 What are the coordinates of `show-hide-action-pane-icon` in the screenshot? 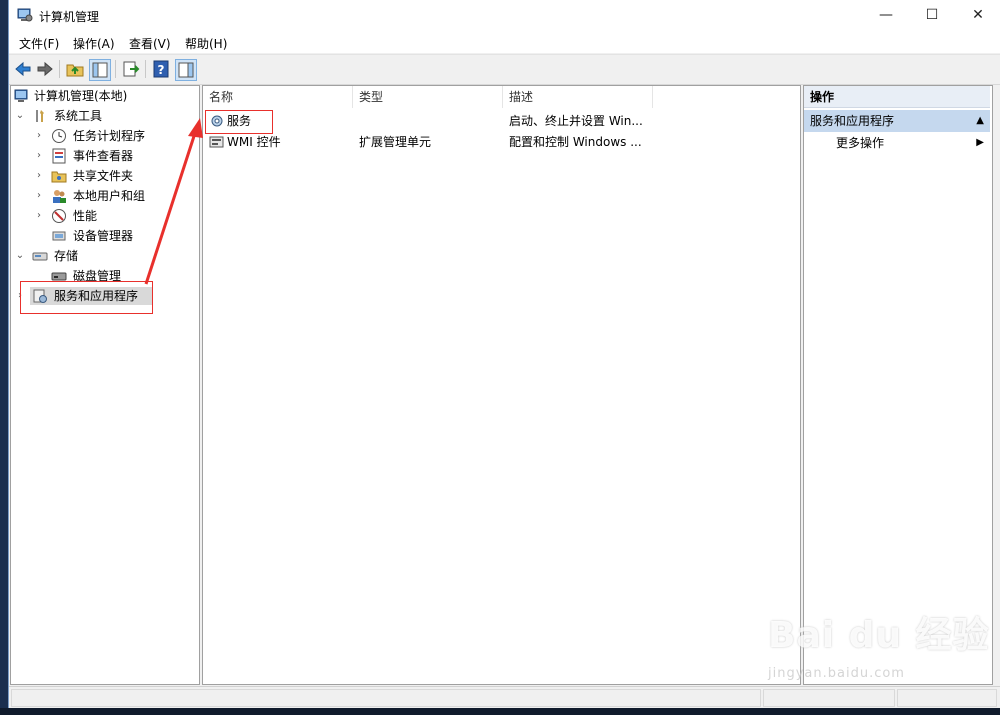 It's located at (186, 70).